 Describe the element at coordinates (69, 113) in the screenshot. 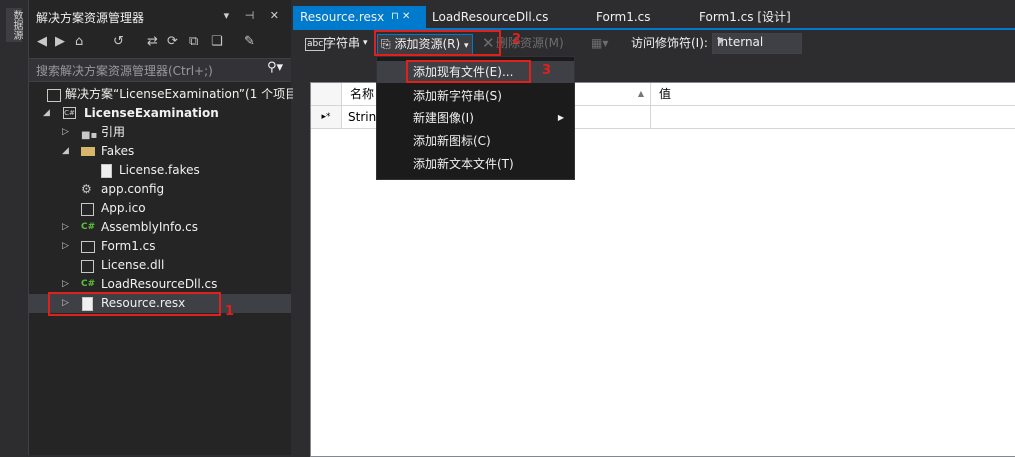

I see `csproject-icon: C#` at that location.